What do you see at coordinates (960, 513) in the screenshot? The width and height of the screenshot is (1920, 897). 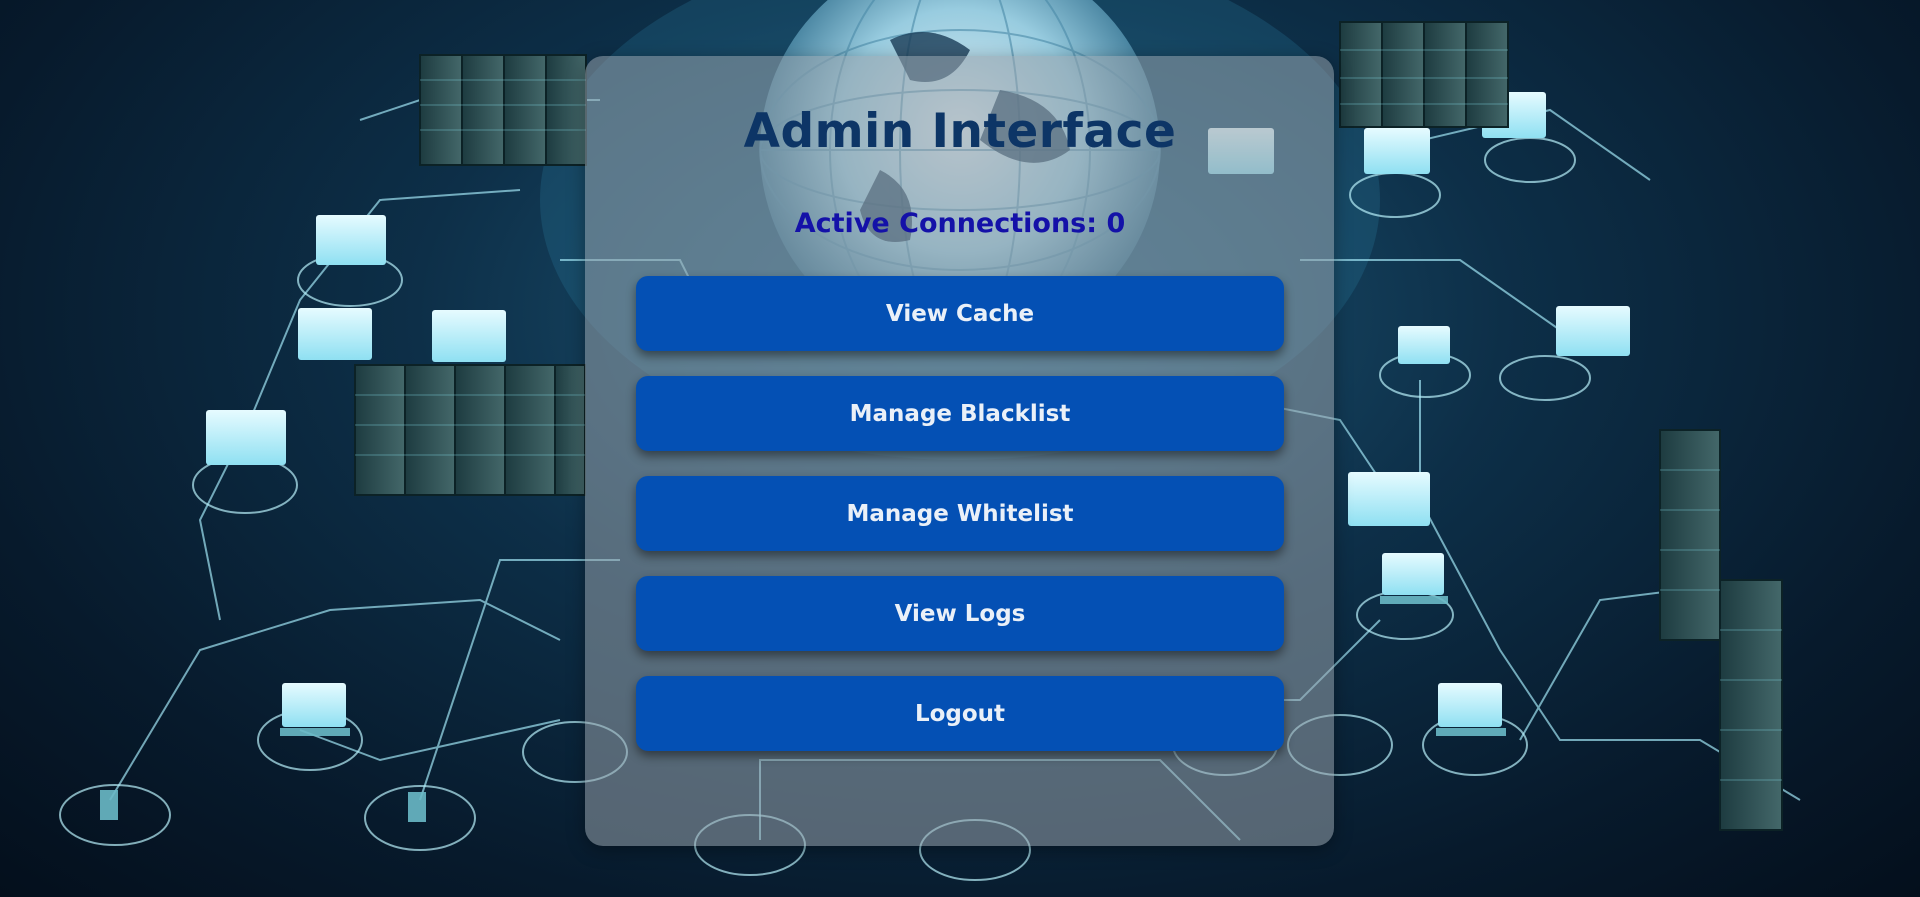 I see `manage-whitelist-button: Manage Whitelist` at bounding box center [960, 513].